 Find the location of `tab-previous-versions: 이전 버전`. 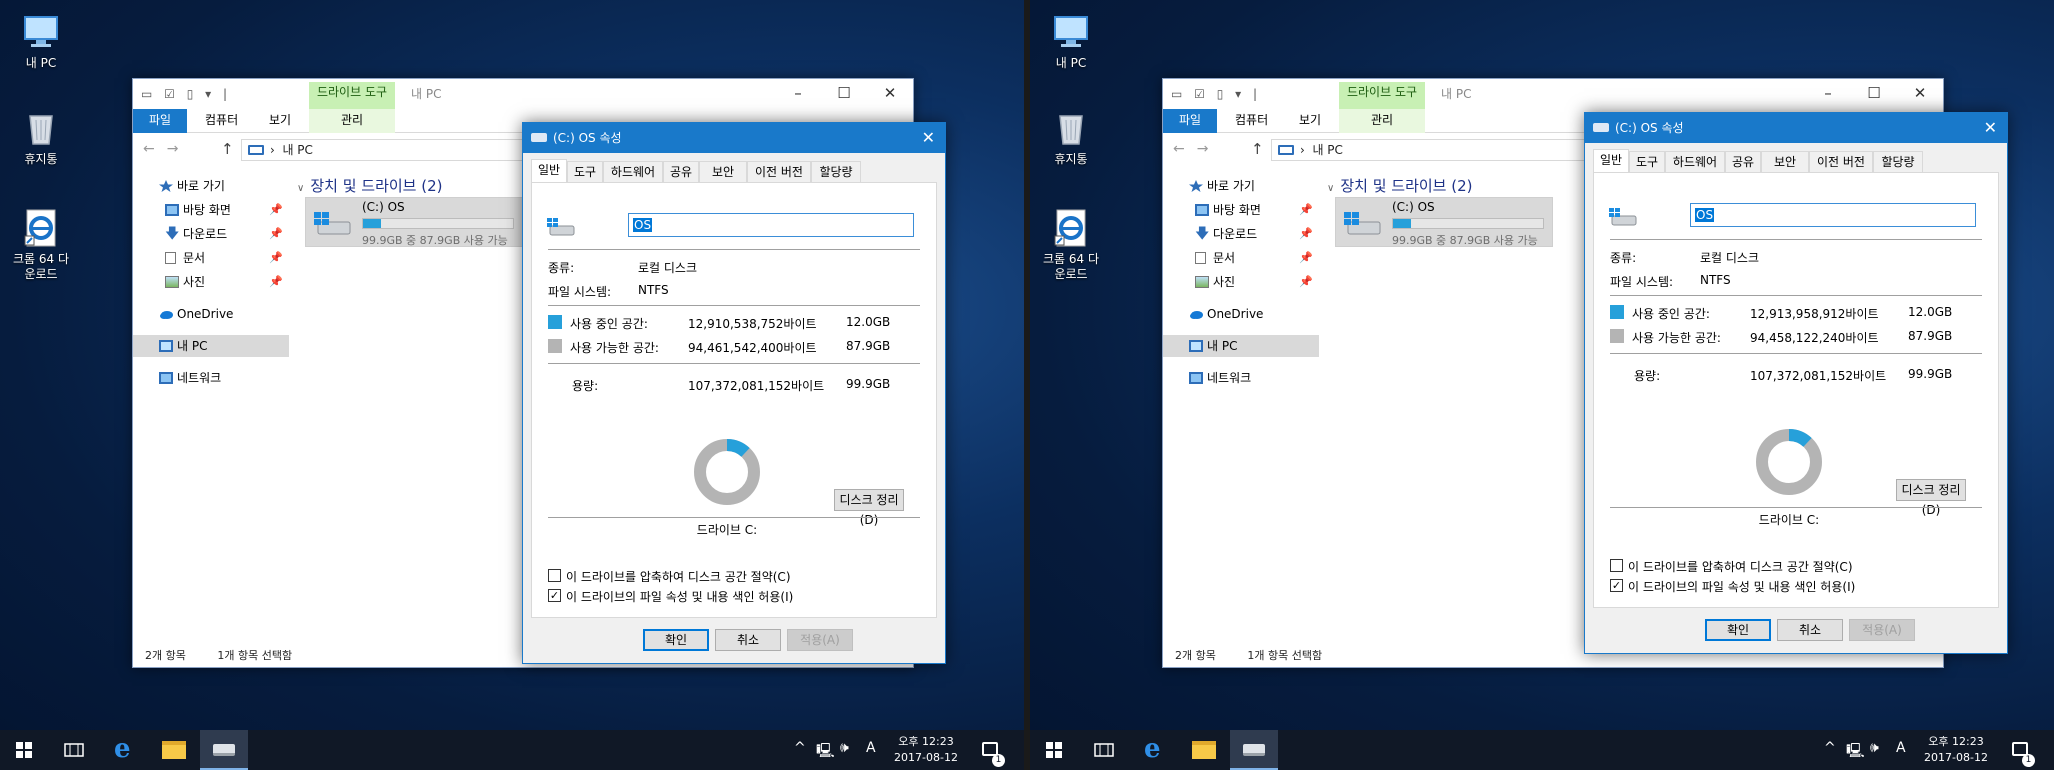

tab-previous-versions: 이전 버전 is located at coordinates (1841, 162).